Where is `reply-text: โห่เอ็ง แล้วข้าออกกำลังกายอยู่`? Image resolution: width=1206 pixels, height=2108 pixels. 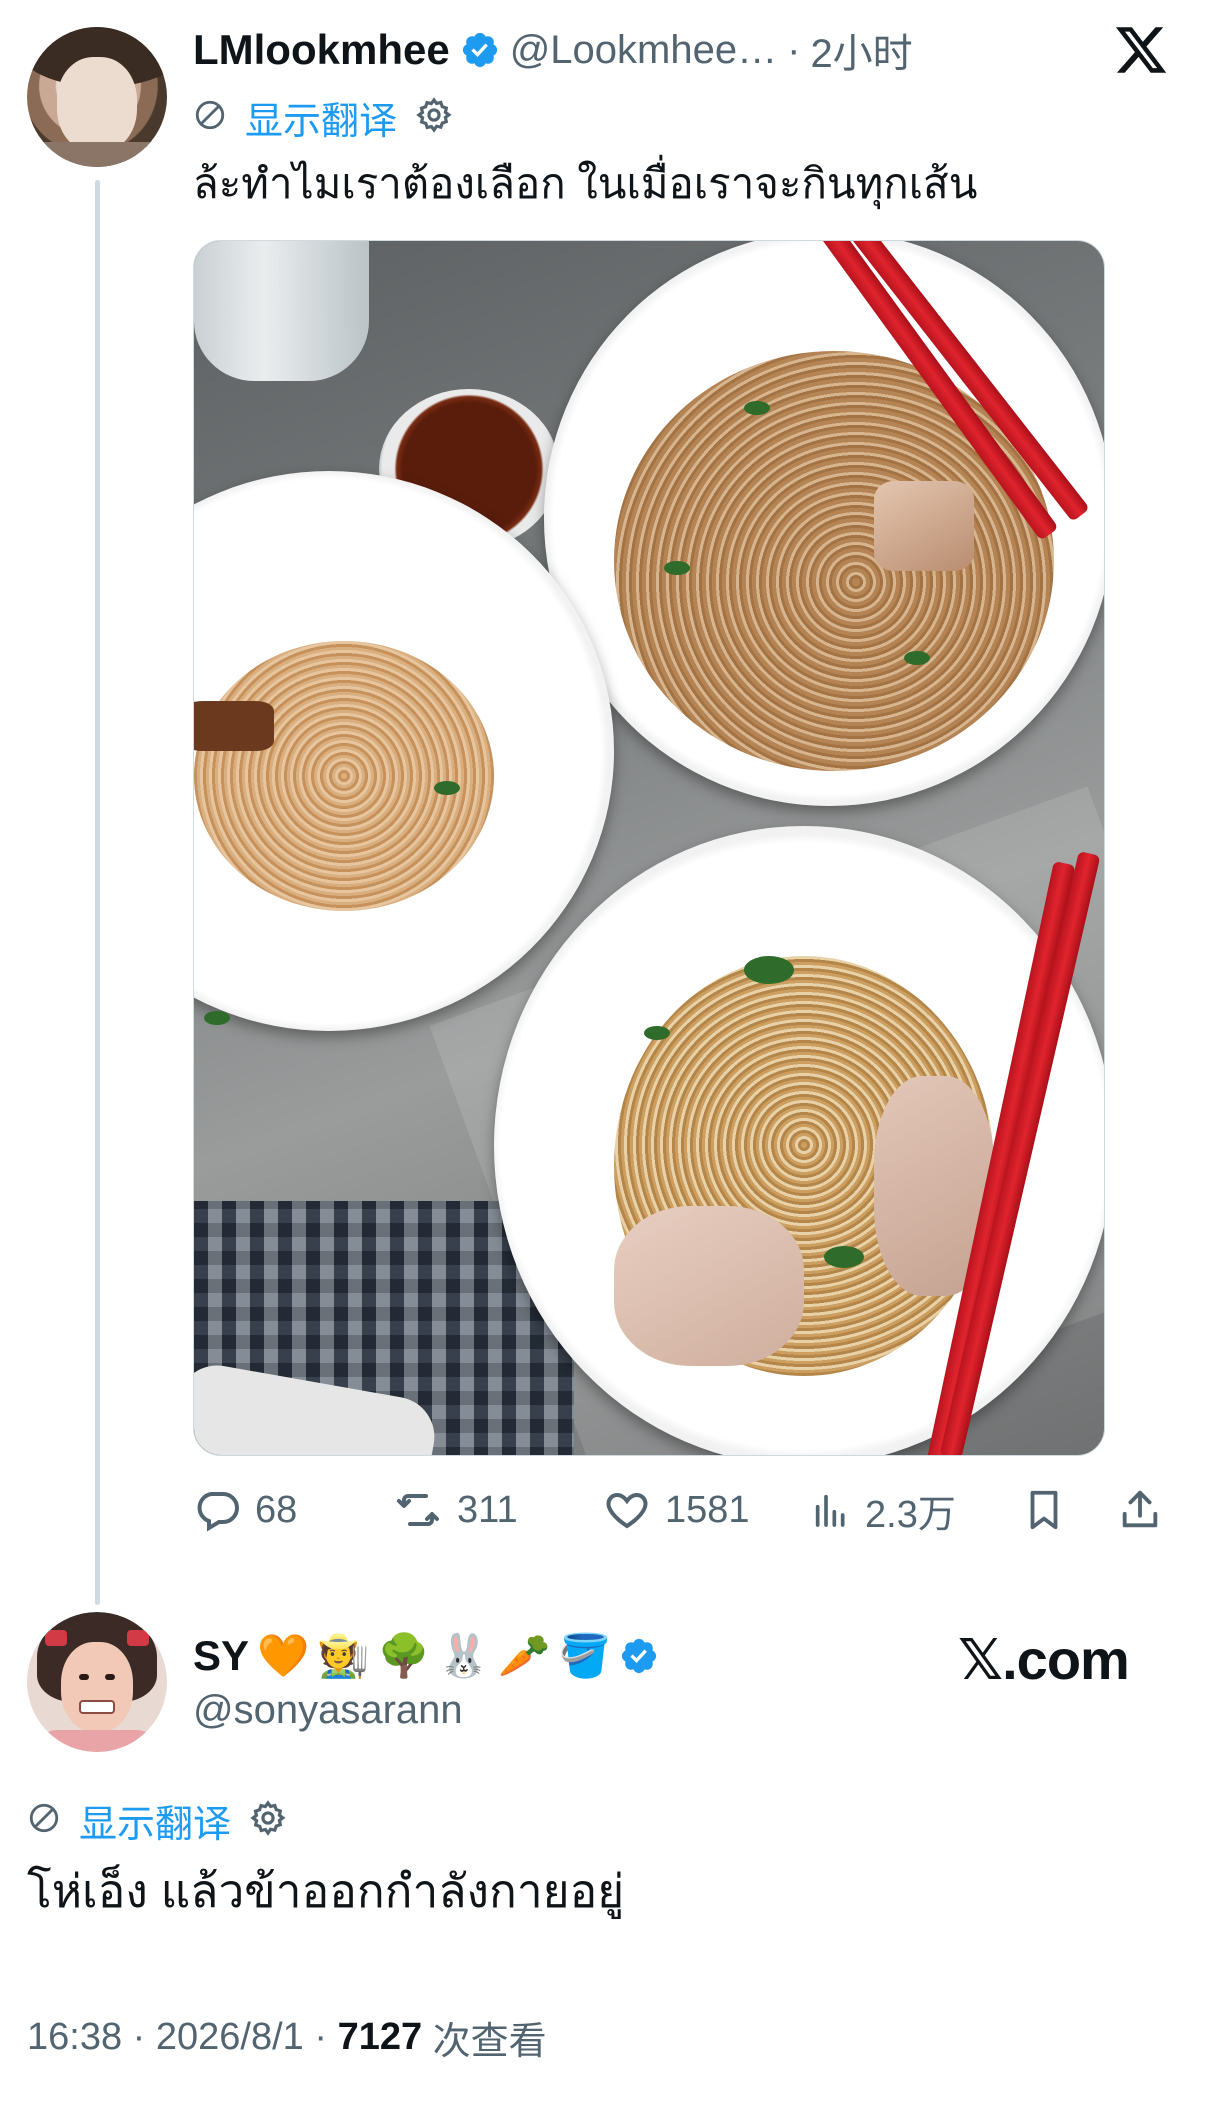 reply-text: โห่เอ็ง แล้วข้าออกกำลังกายอยู่ is located at coordinates (326, 1891).